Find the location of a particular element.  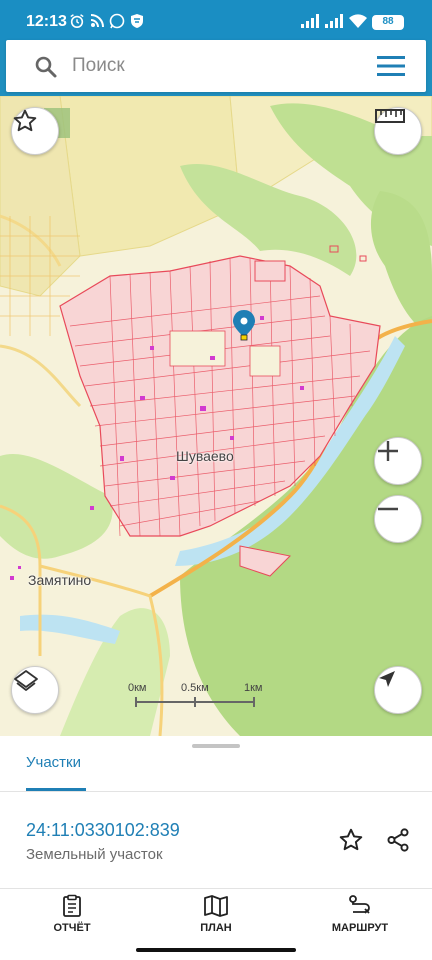

navigation-arrow-icon is located at coordinates (387, 679).